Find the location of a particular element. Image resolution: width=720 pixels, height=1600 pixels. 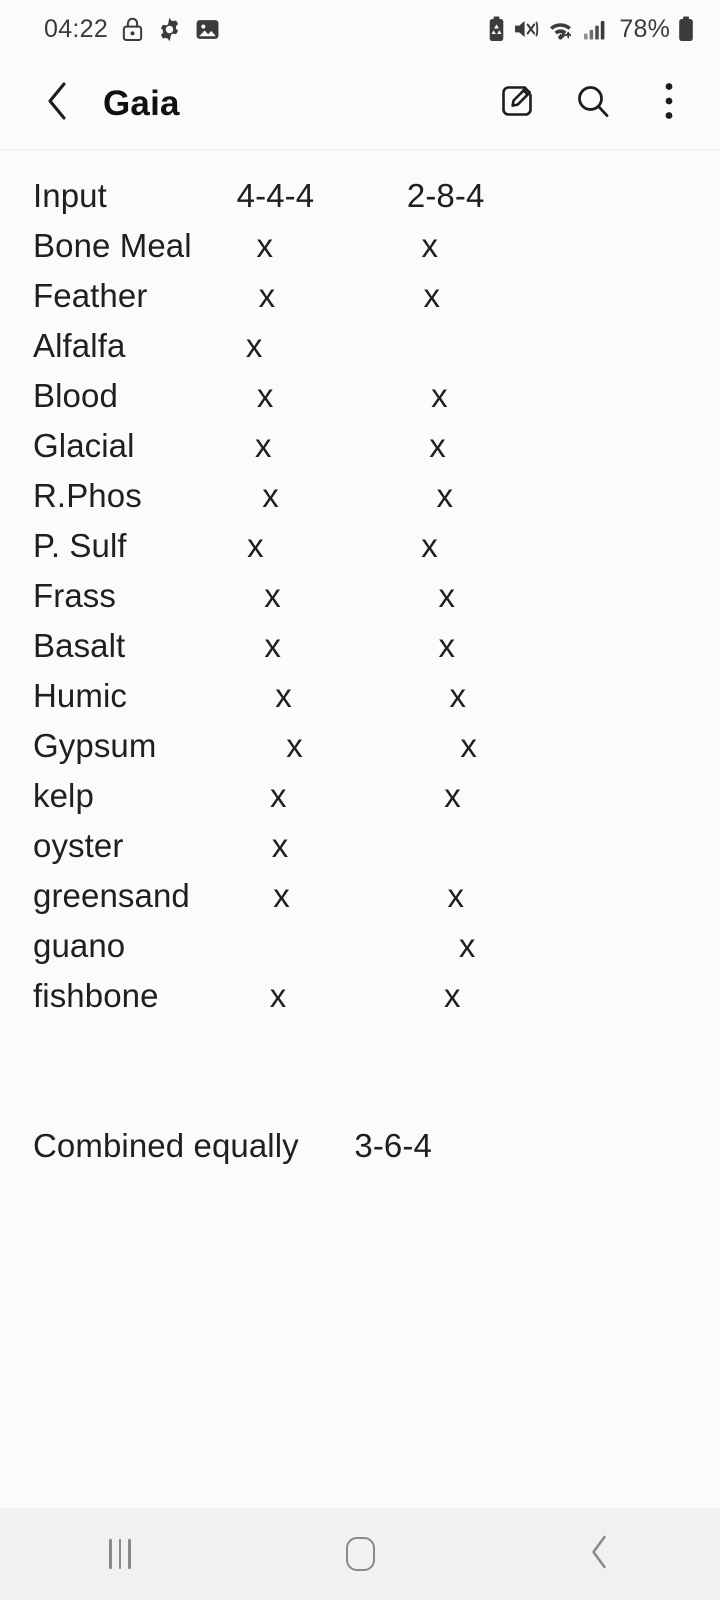

home-button is located at coordinates (360, 1554).